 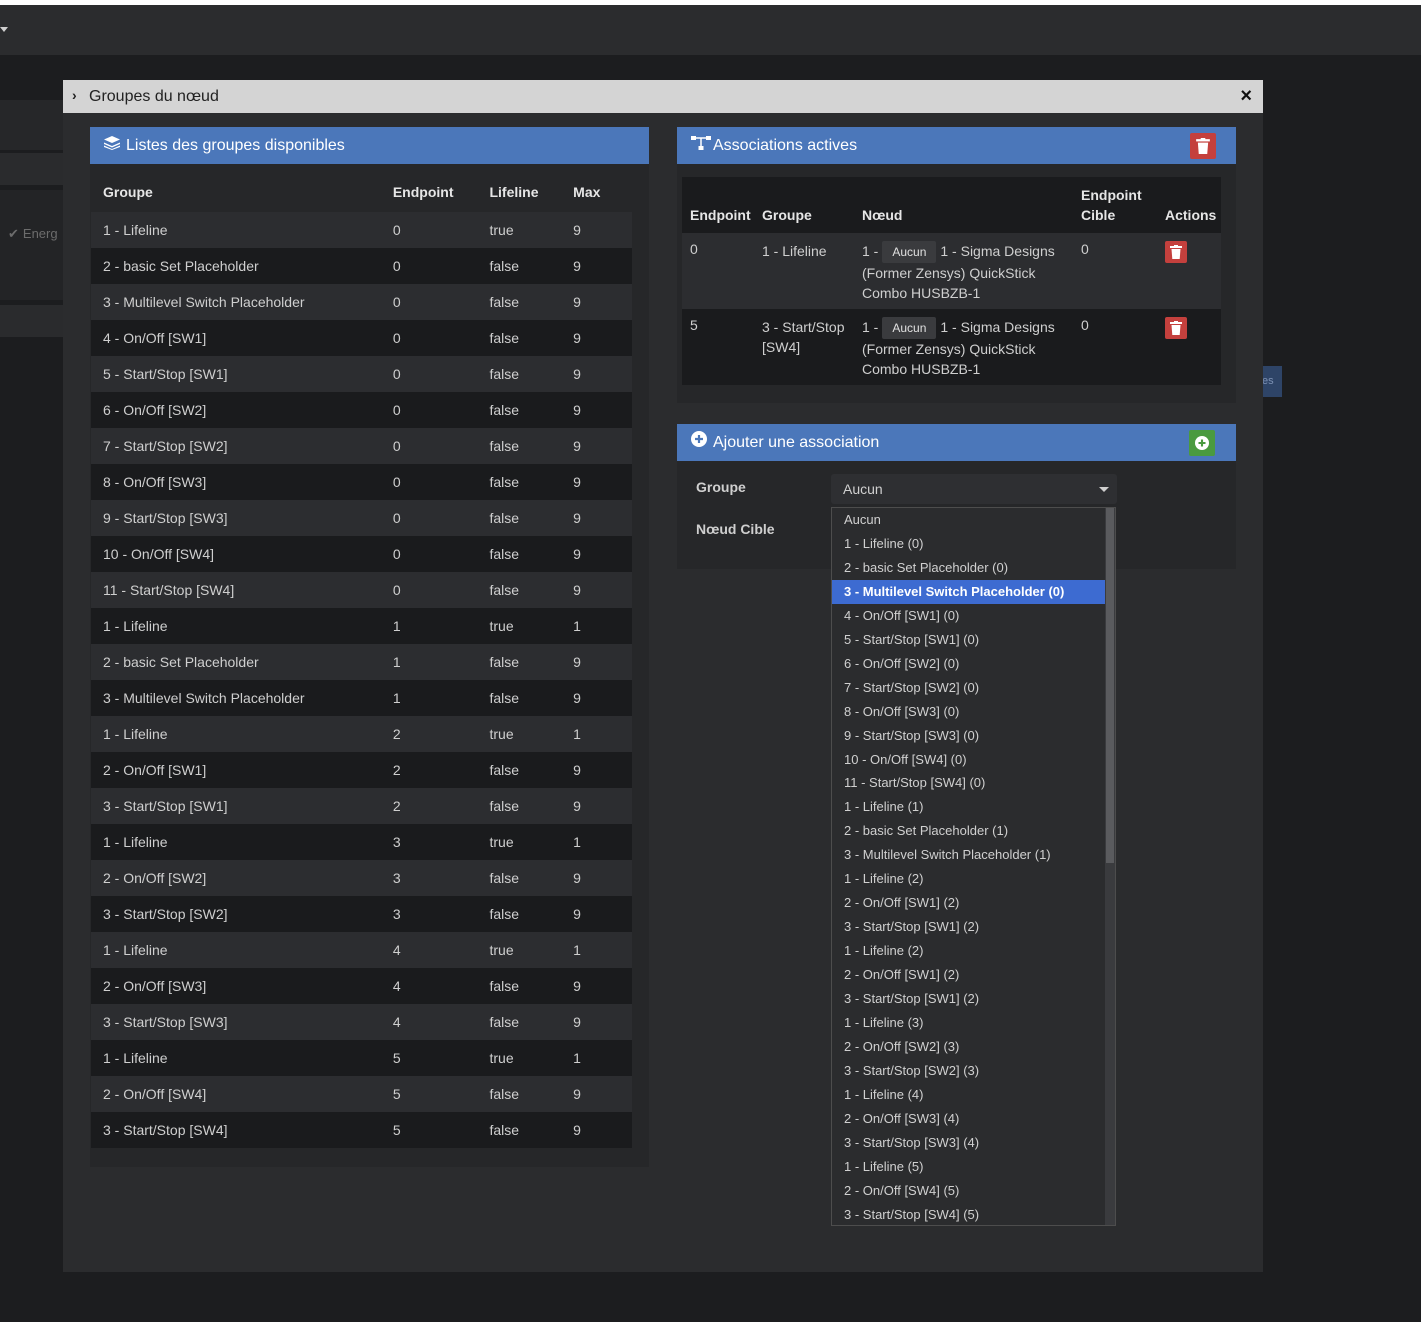 I want to click on table-row: 2 - On/Off [SW1] 2 false 9, so click(x=361, y=770).